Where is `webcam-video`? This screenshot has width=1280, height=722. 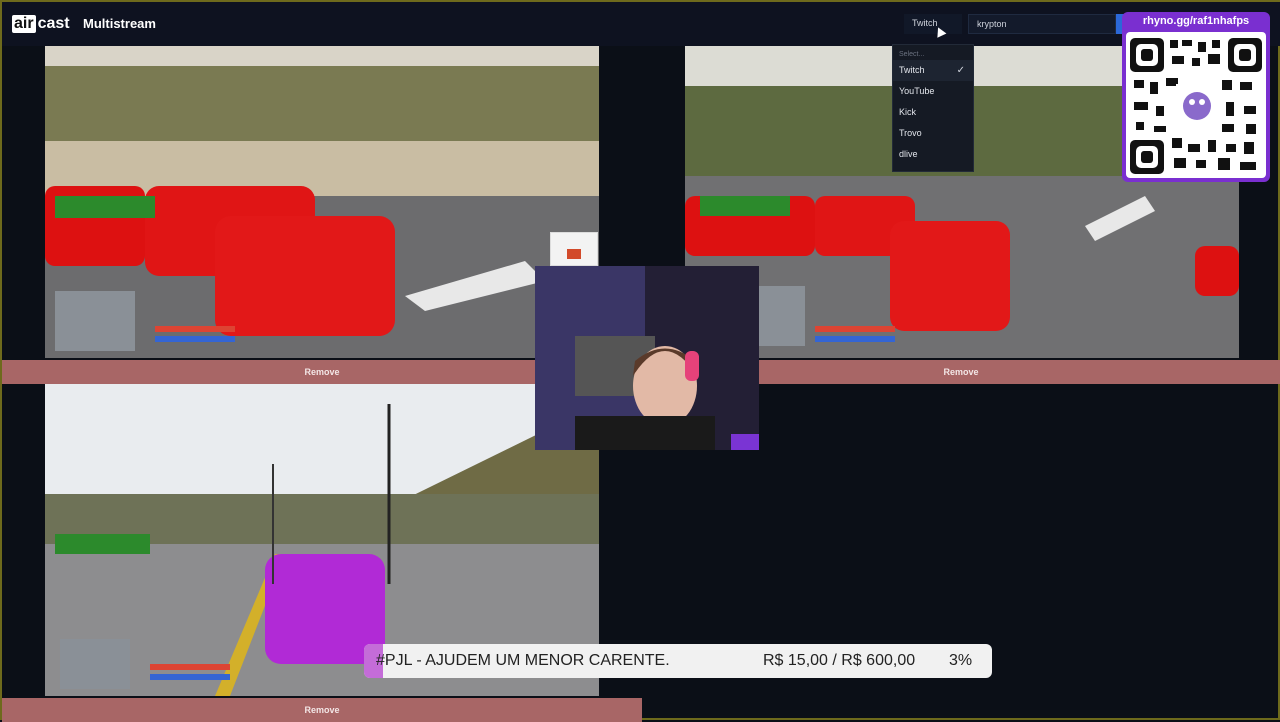 webcam-video is located at coordinates (647, 358).